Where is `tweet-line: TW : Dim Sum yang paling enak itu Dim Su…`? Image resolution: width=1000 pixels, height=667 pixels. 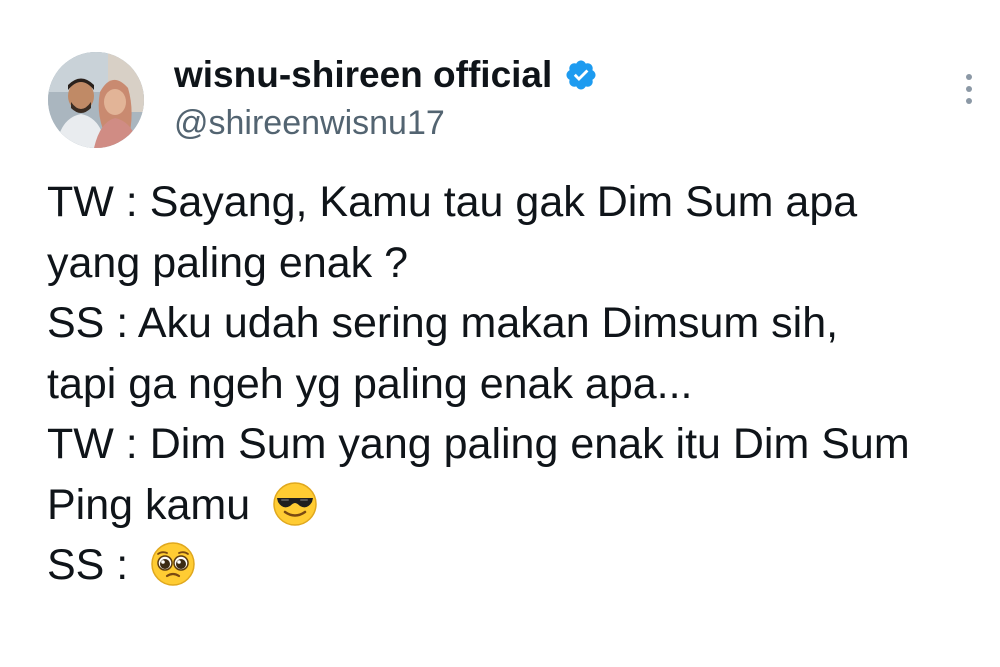 tweet-line: TW : Dim Sum yang paling enak itu Dim Su… is located at coordinates (478, 444).